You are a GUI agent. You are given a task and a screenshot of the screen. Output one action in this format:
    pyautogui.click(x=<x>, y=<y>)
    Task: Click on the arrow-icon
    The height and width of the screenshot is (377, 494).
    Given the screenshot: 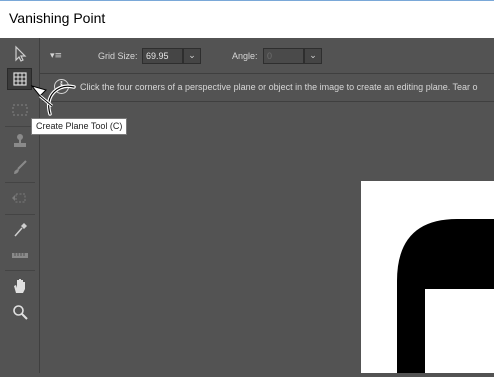 What is the action you would take?
    pyautogui.click(x=20, y=53)
    